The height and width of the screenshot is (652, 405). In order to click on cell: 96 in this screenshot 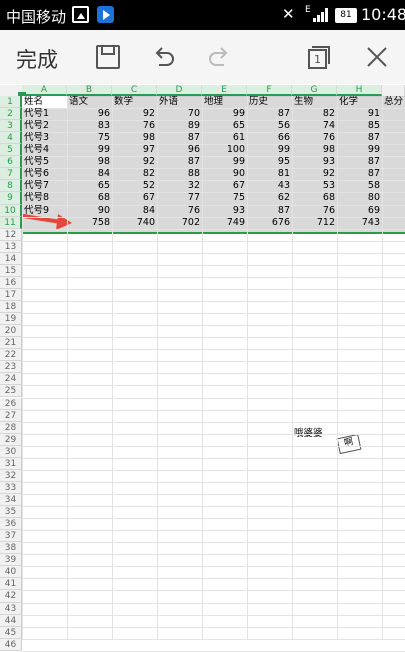, I will do `click(89, 114)`.